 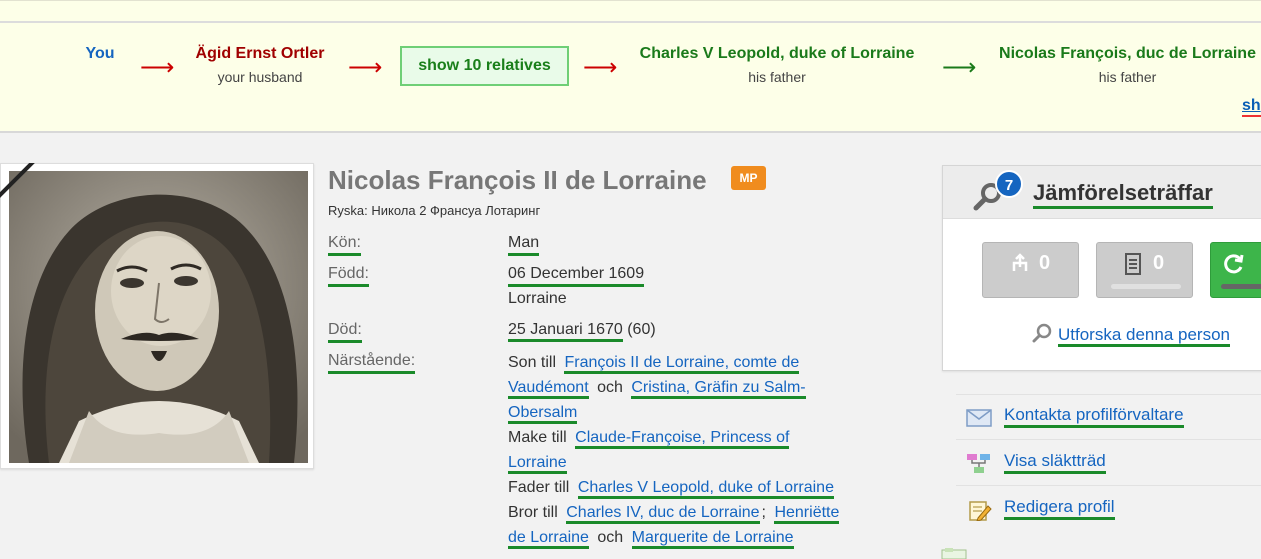 What do you see at coordinates (1059, 508) in the screenshot?
I see `edit-profile-text: Redigera profil` at bounding box center [1059, 508].